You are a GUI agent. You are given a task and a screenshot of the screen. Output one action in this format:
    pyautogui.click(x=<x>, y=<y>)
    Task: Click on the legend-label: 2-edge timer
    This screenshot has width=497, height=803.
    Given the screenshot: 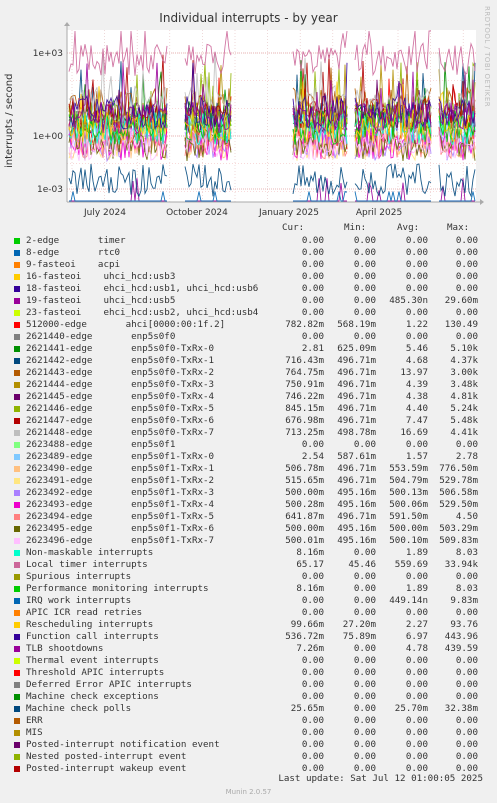 What is the action you would take?
    pyautogui.click(x=76, y=240)
    